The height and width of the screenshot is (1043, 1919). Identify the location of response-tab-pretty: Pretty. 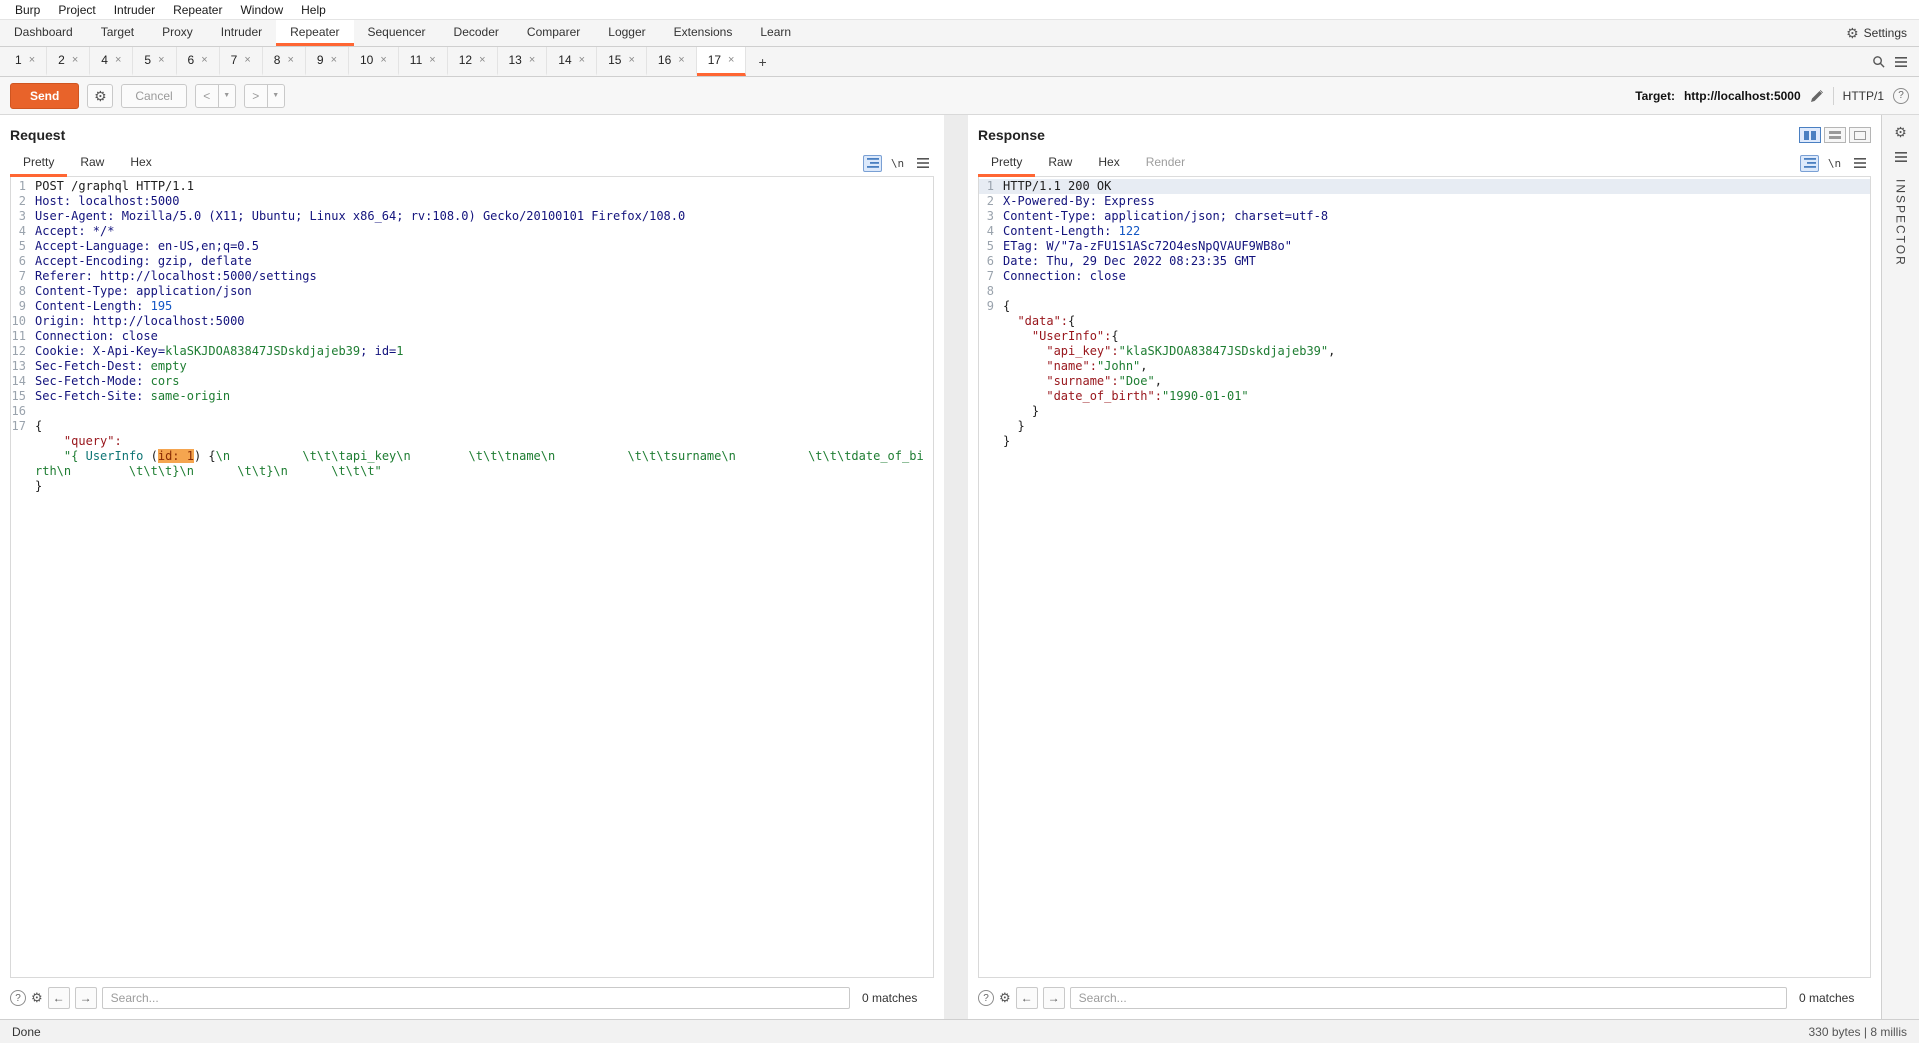
(1007, 163).